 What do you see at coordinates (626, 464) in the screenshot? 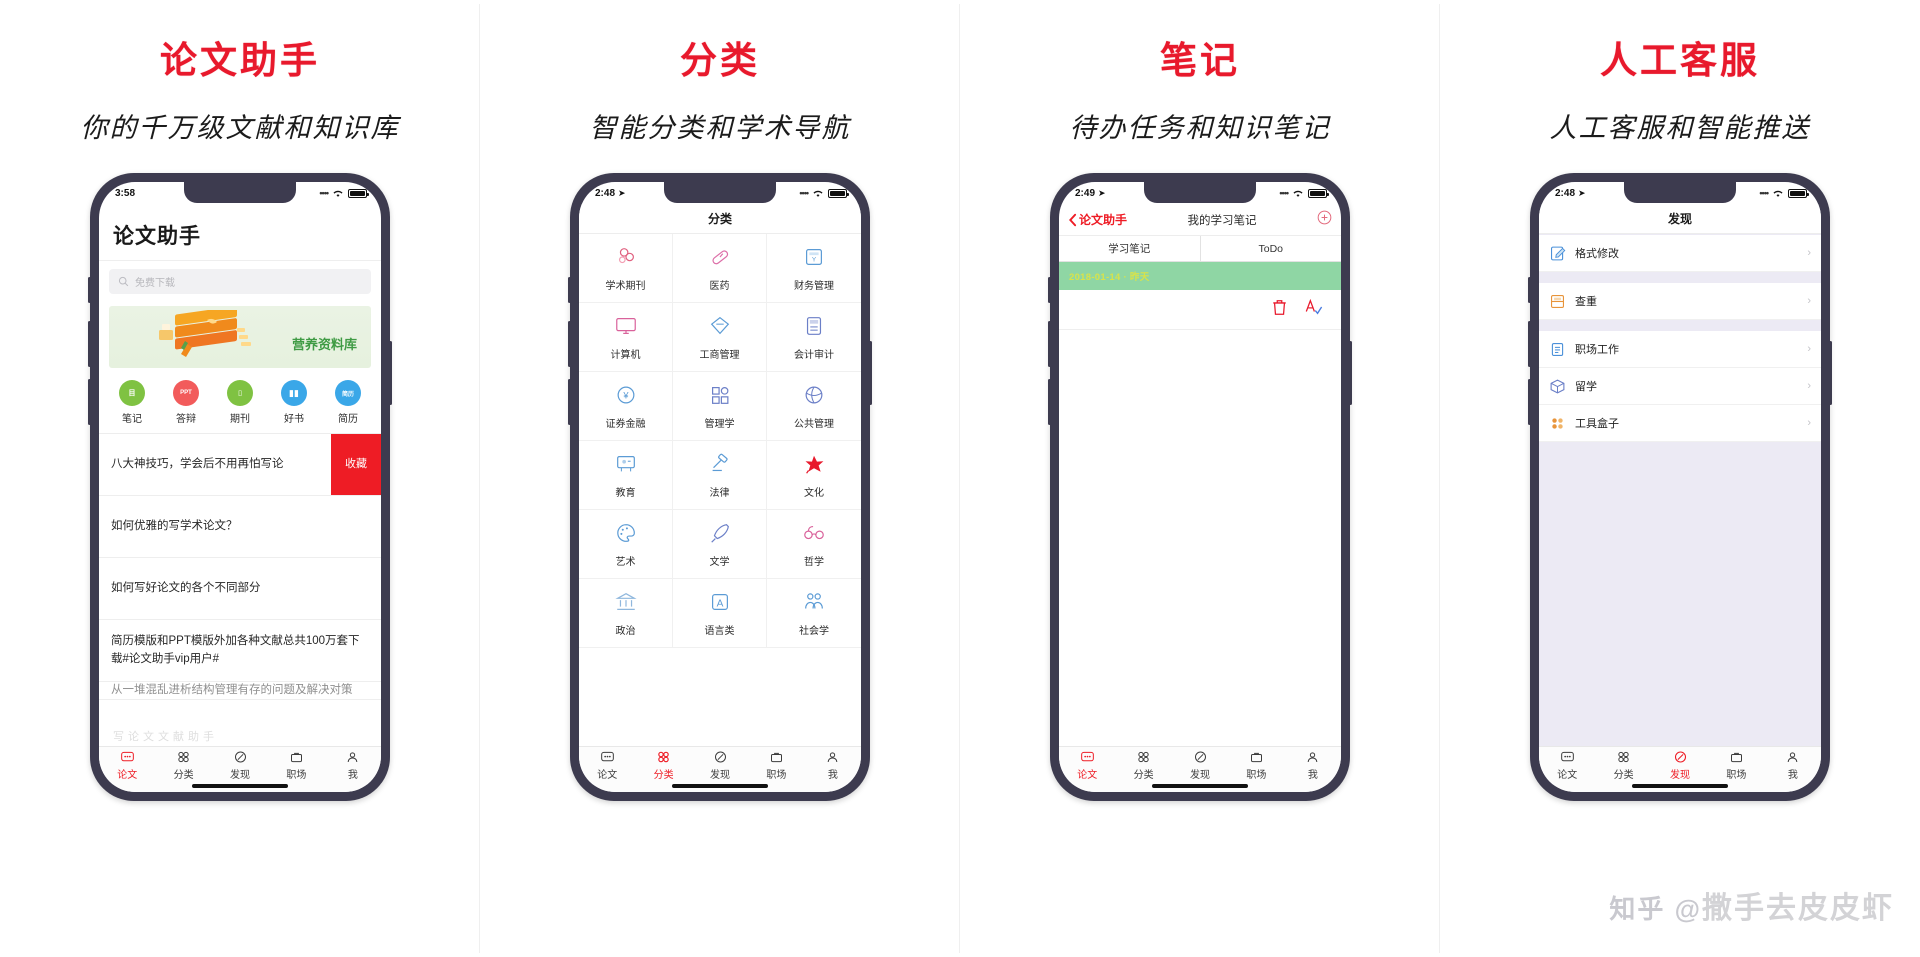
I see `blackboard-icon` at bounding box center [626, 464].